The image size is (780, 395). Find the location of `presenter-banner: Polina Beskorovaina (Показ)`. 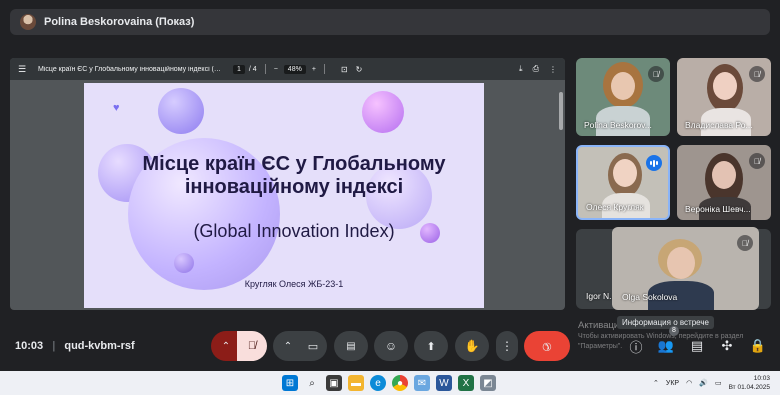

presenter-banner: Polina Beskorovaina (Показ) is located at coordinates (390, 22).